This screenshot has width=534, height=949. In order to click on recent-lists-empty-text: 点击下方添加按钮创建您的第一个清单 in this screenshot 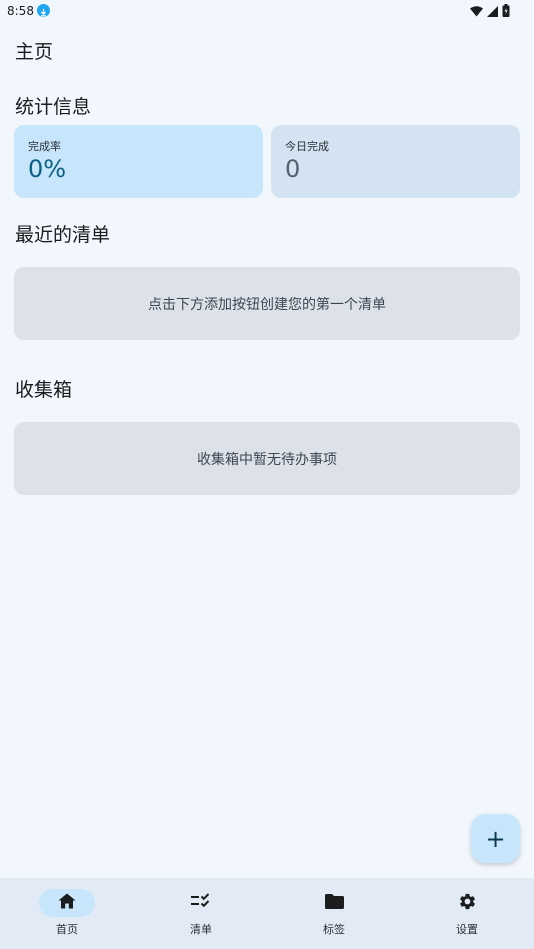, I will do `click(267, 304)`.